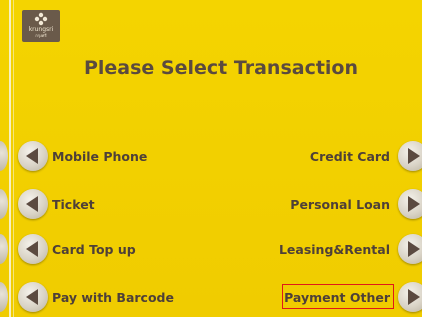 The width and height of the screenshot is (422, 317). Describe the element at coordinates (10, 158) in the screenshot. I see `bezel-divider` at that location.